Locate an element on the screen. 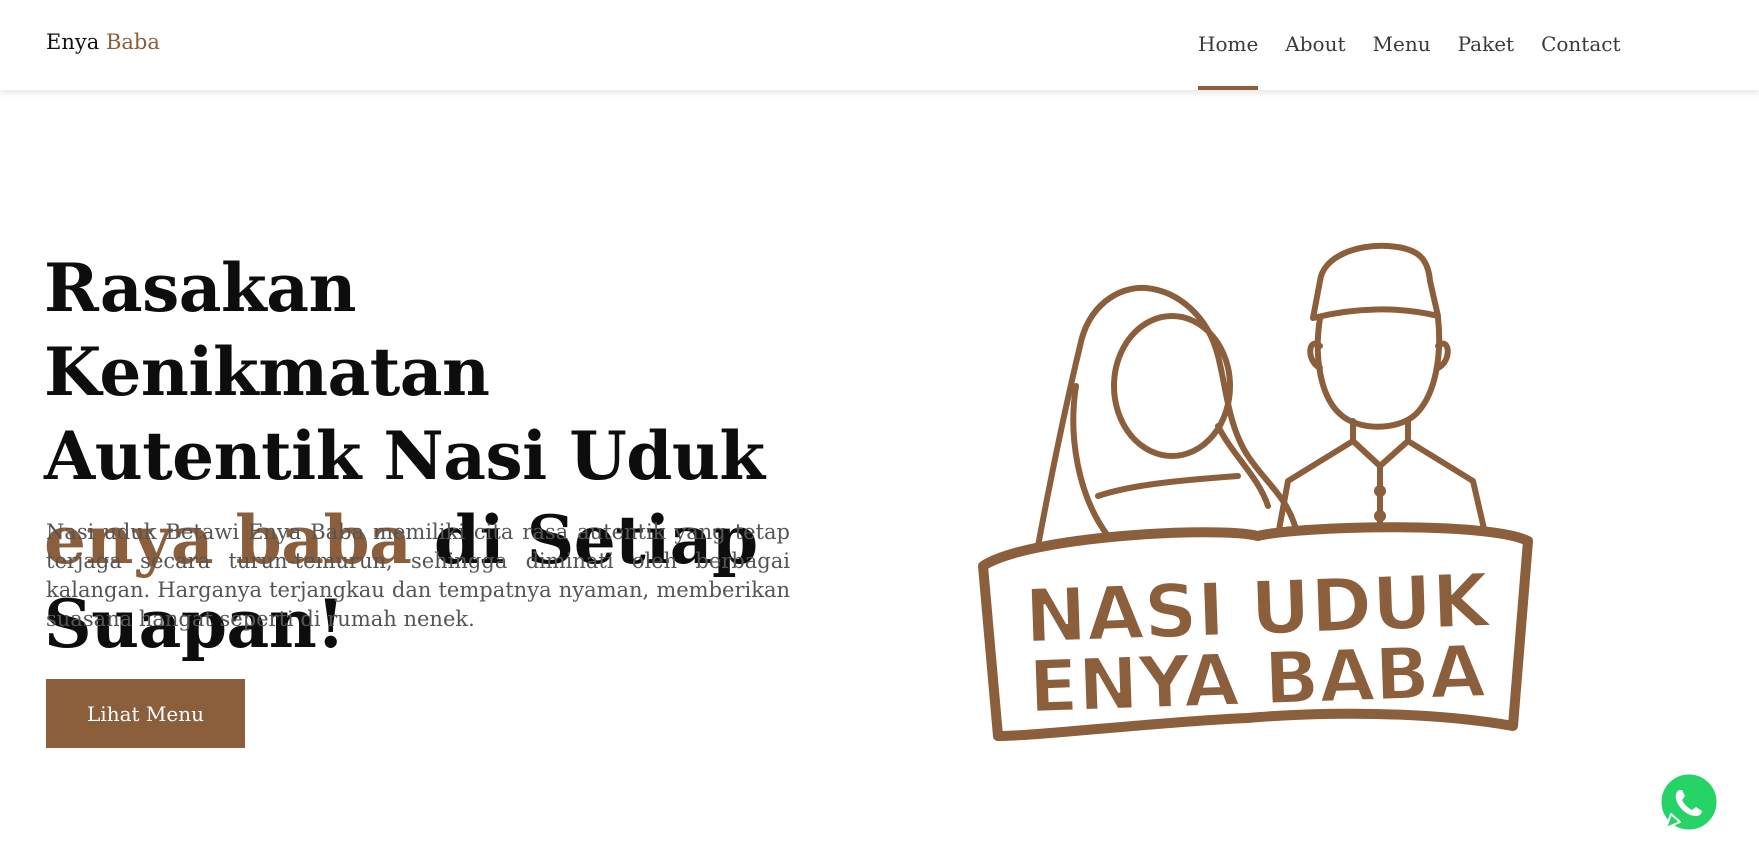 Image resolution: width=1759 pixels, height=862 pixels. brand-logo: Enya Baba is located at coordinates (103, 42).